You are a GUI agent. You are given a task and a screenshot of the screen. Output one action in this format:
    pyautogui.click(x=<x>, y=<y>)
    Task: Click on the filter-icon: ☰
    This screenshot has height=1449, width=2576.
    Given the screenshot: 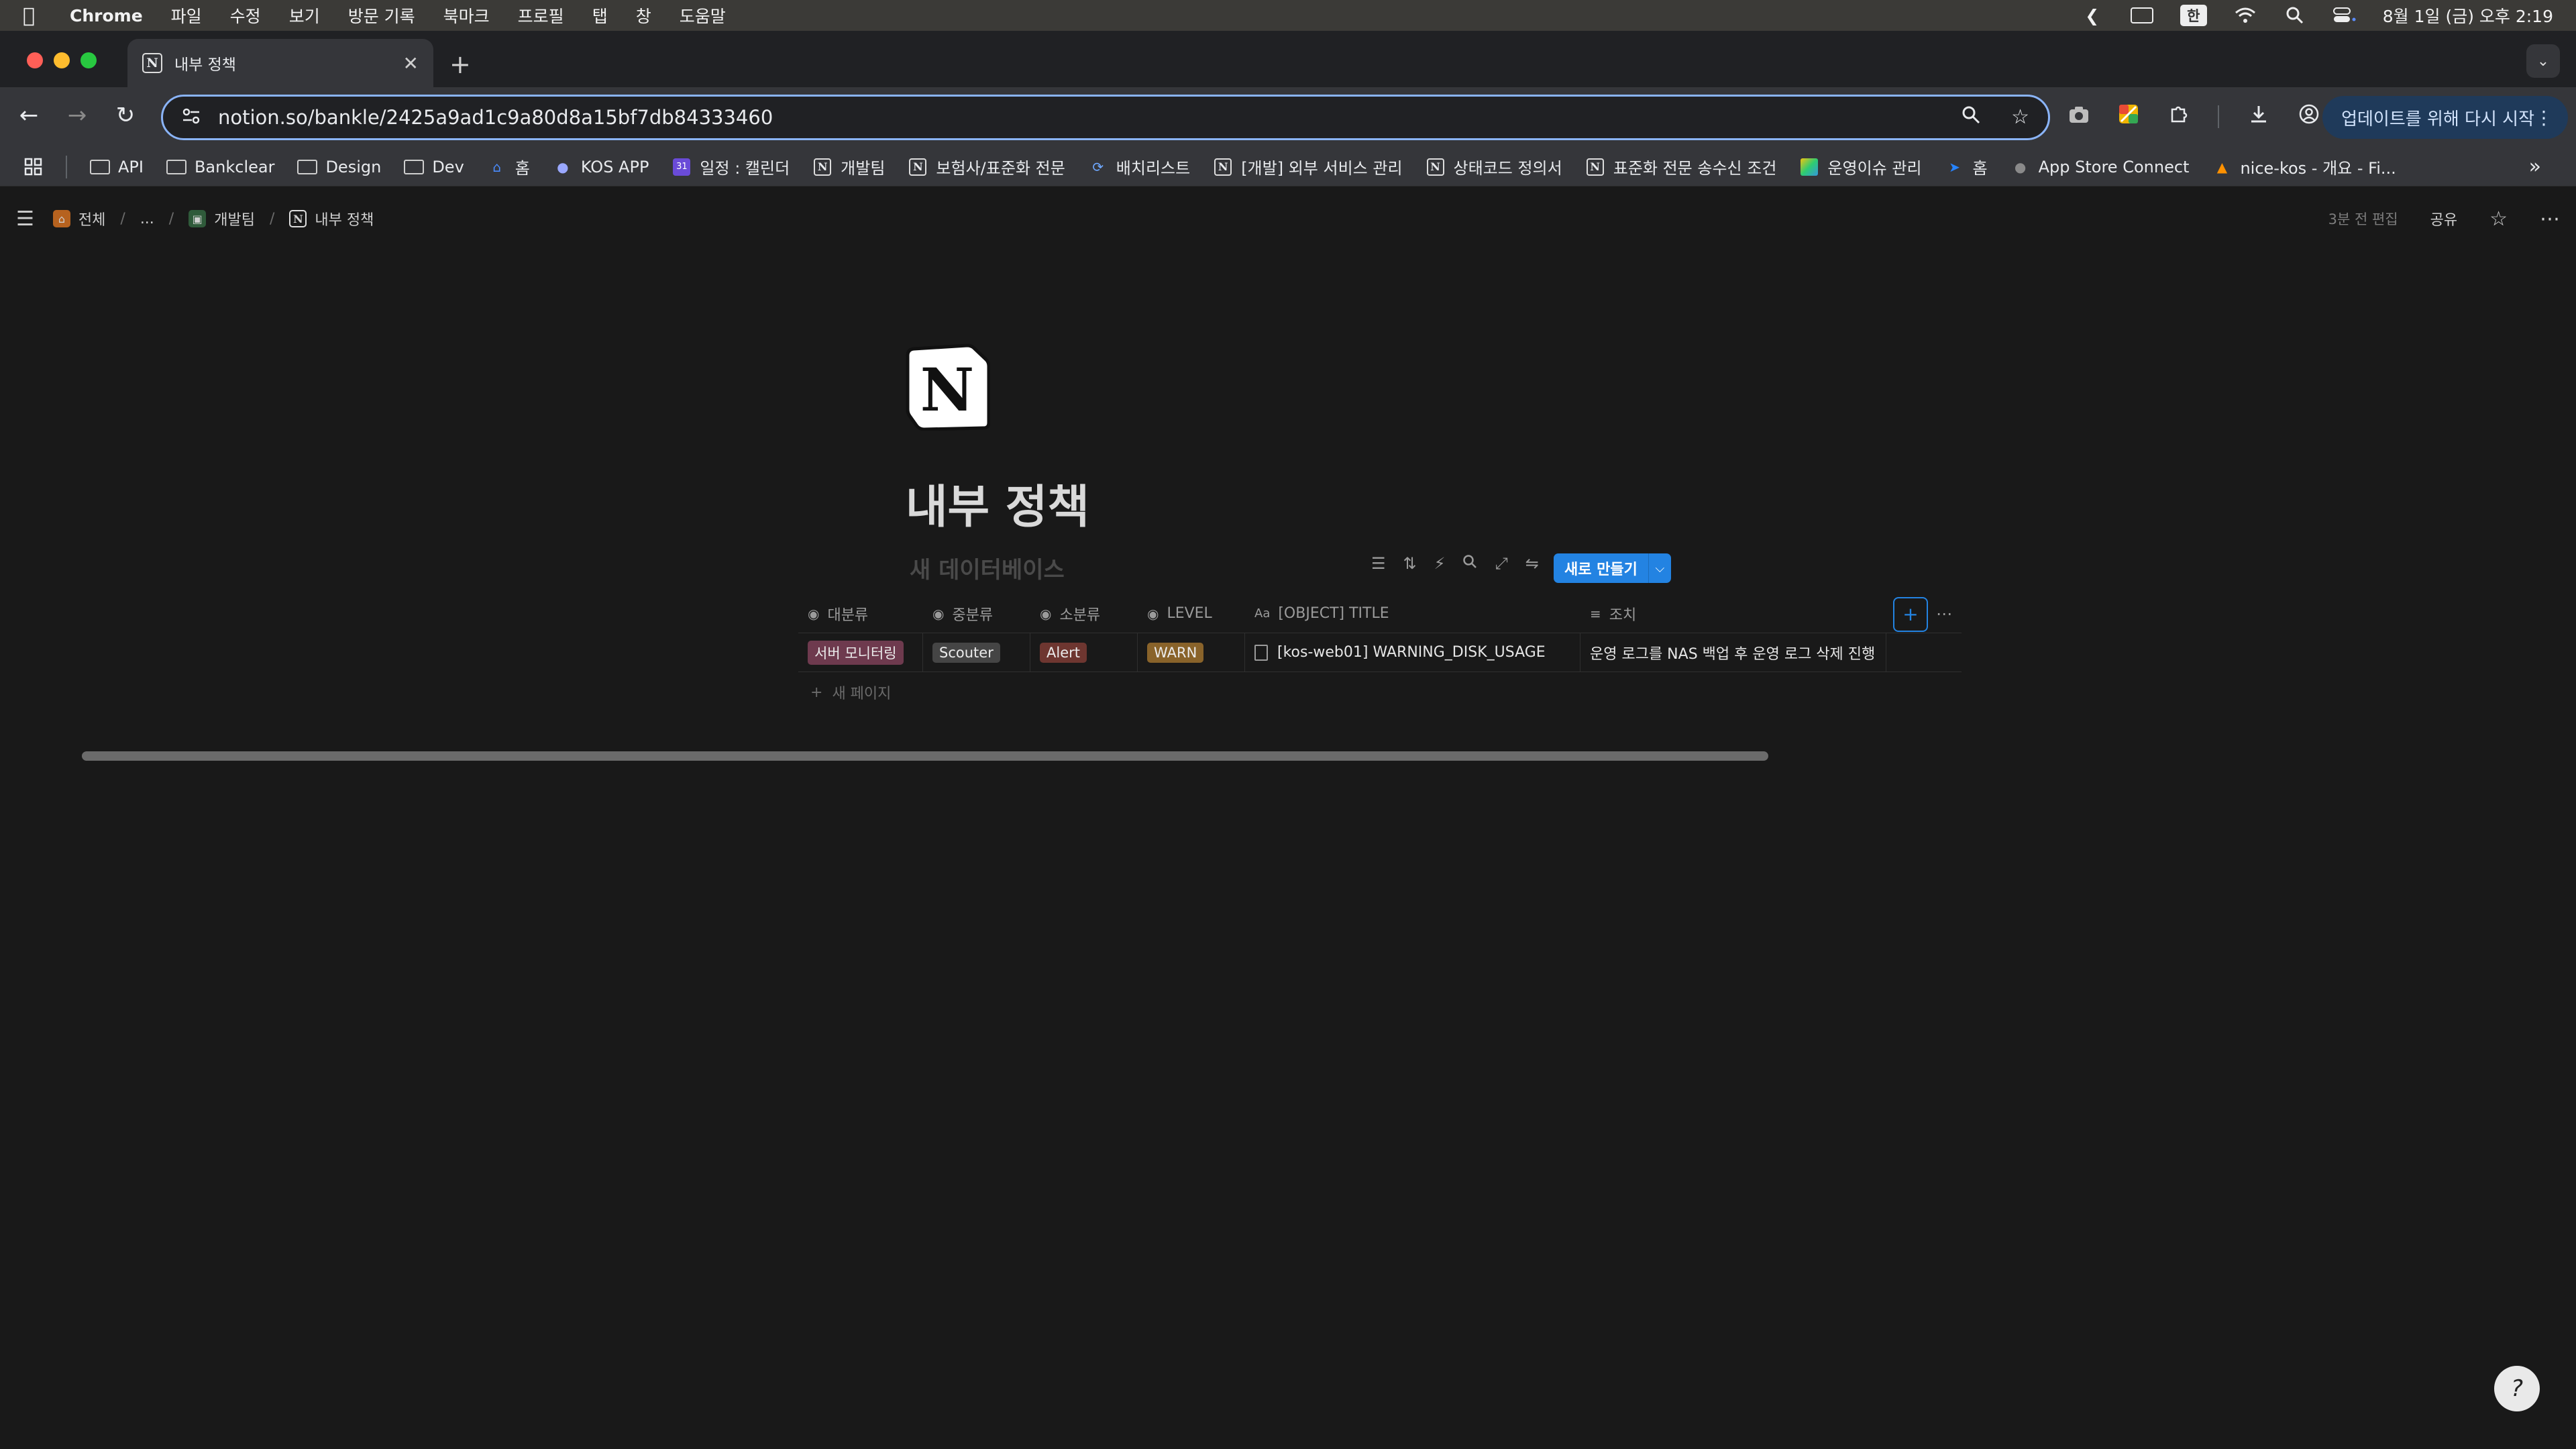 What is the action you would take?
    pyautogui.click(x=1378, y=563)
    